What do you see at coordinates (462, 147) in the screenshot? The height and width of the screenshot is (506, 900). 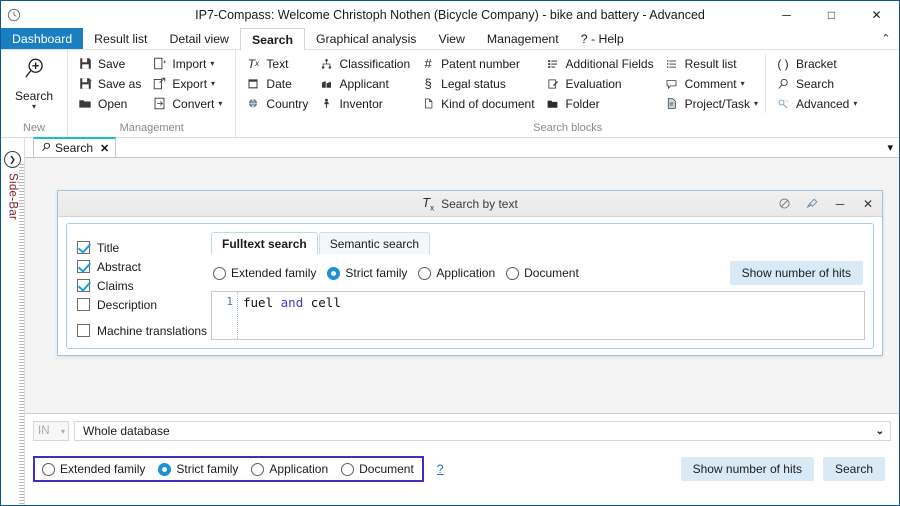 I see `document-tabbar: Search ✕ ▾` at bounding box center [462, 147].